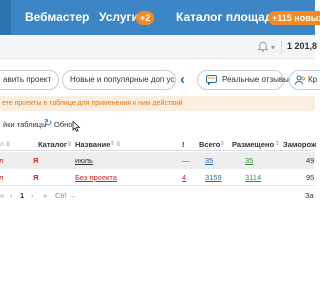  I want to click on total-link: 35, so click(209, 160).